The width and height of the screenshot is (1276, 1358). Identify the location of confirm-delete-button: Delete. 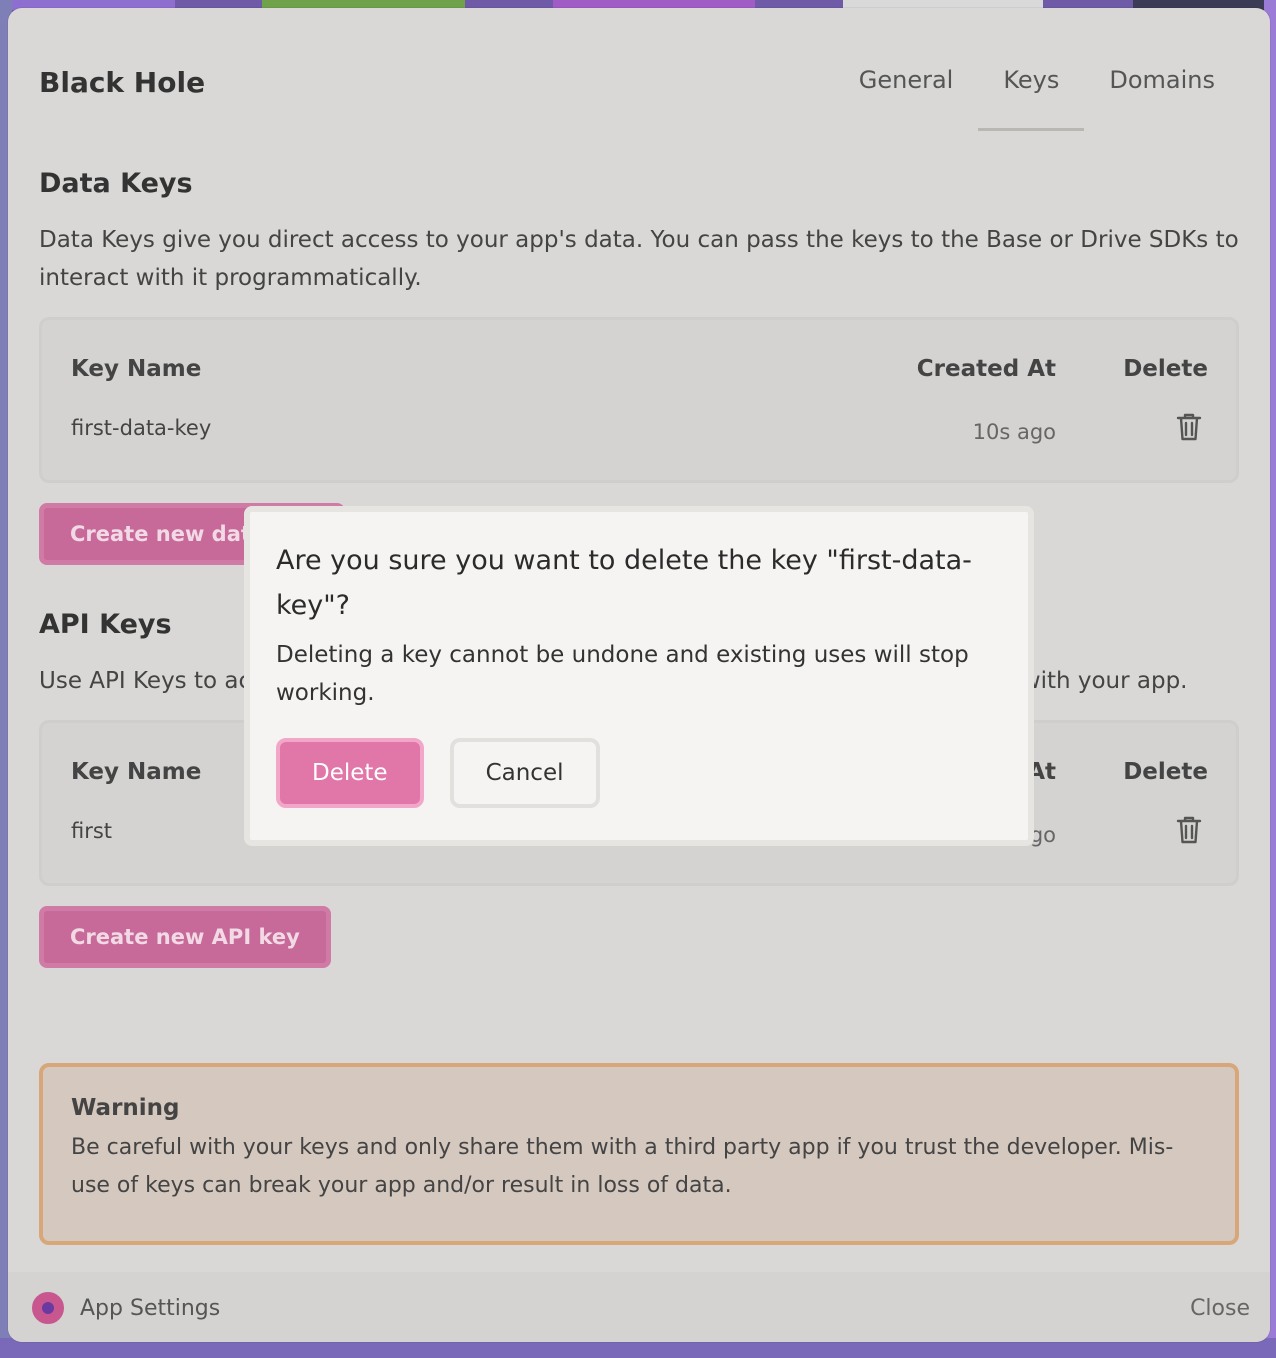
(350, 773).